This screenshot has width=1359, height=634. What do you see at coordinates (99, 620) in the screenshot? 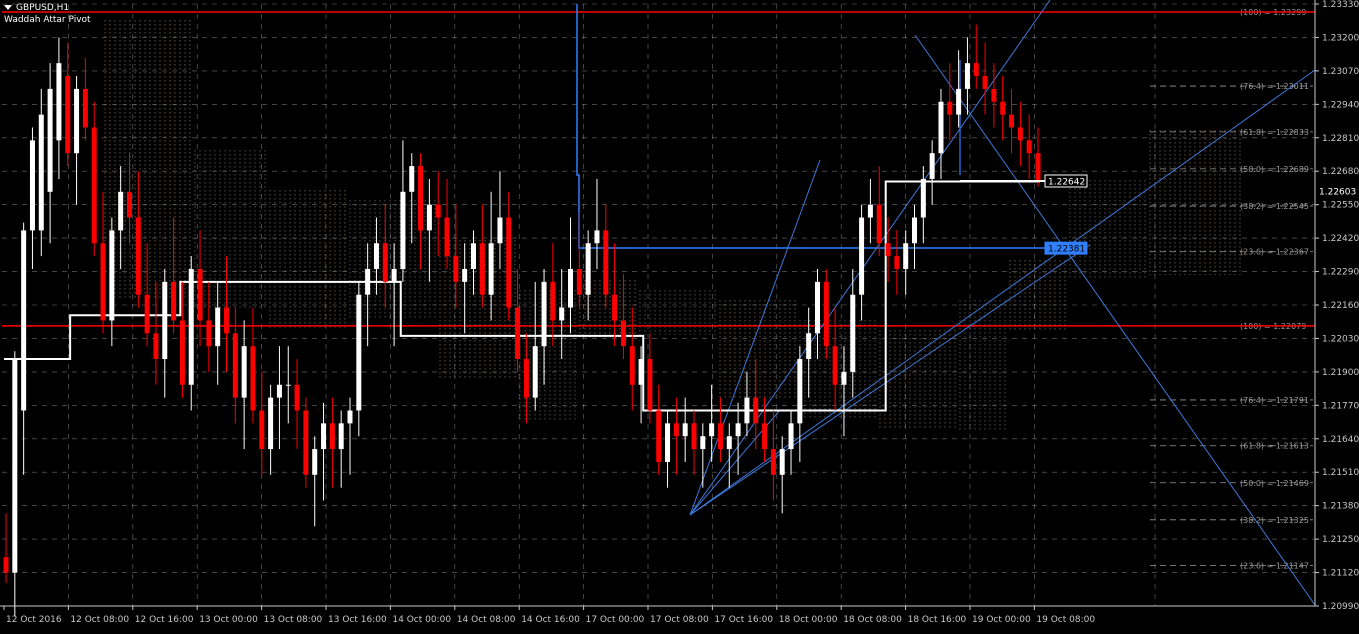
I see `time-tick-label: 12 Oct 08:00` at bounding box center [99, 620].